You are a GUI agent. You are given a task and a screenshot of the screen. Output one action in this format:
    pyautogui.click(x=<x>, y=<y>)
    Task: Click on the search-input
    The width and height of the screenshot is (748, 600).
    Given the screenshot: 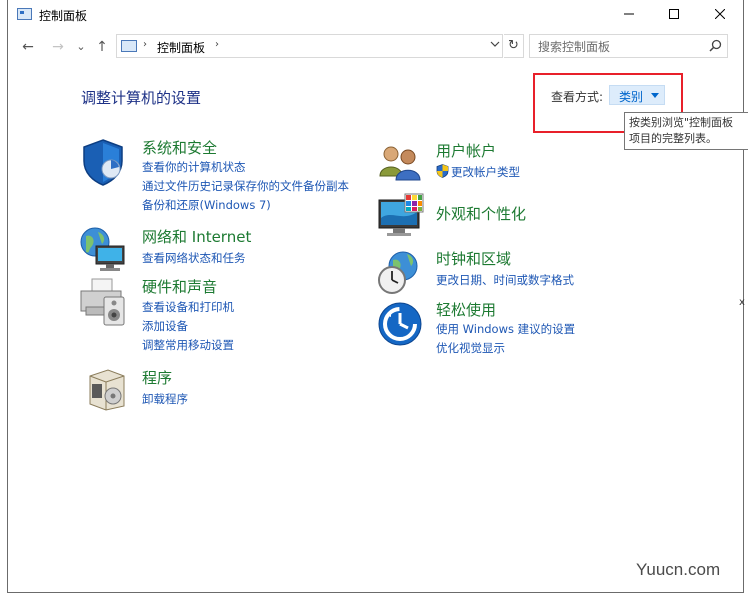 What is the action you would take?
    pyautogui.click(x=618, y=47)
    